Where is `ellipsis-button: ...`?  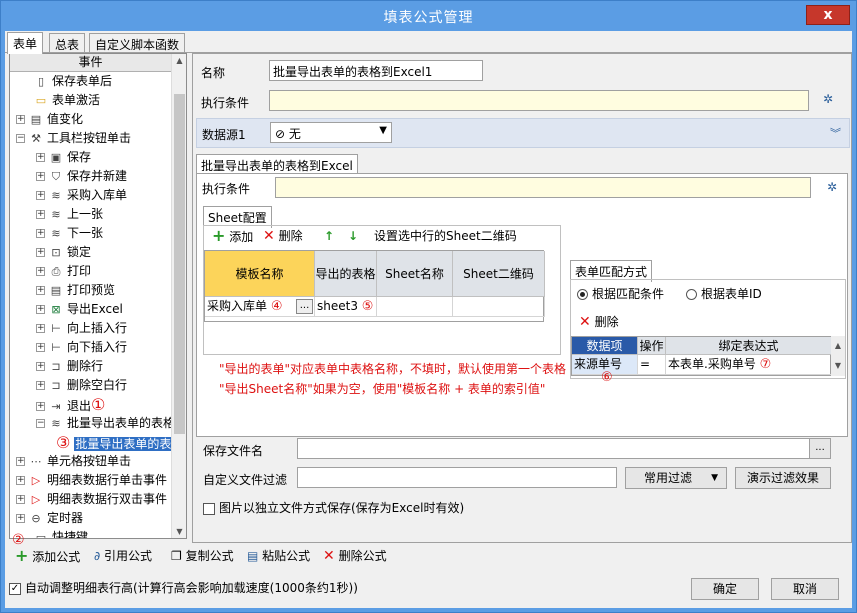
ellipsis-button: ... is located at coordinates (304, 306).